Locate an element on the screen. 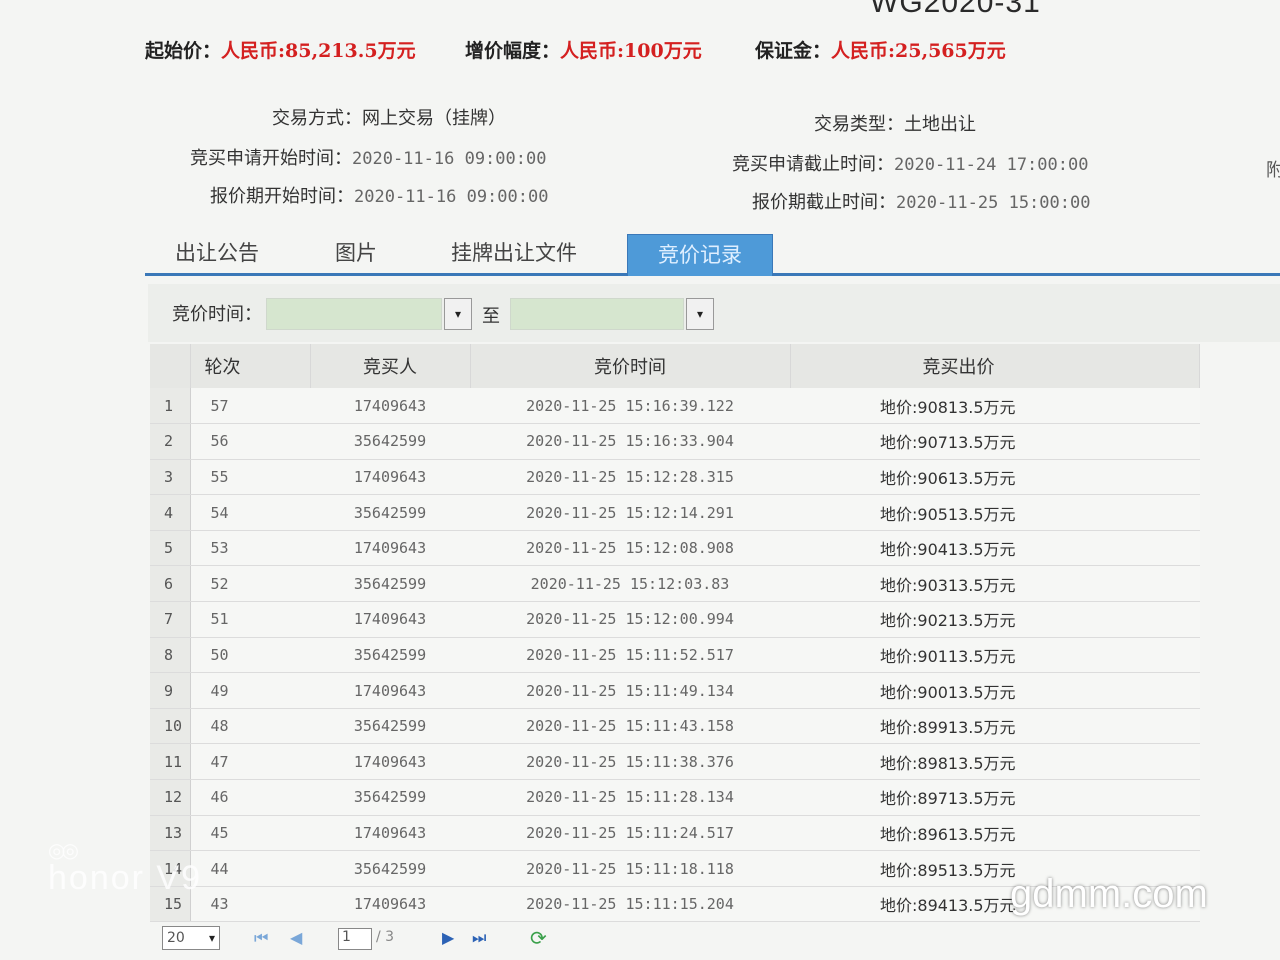 This screenshot has width=1280, height=960. starting-price-value: 人民币:85,213.5万元 is located at coordinates (318, 51).